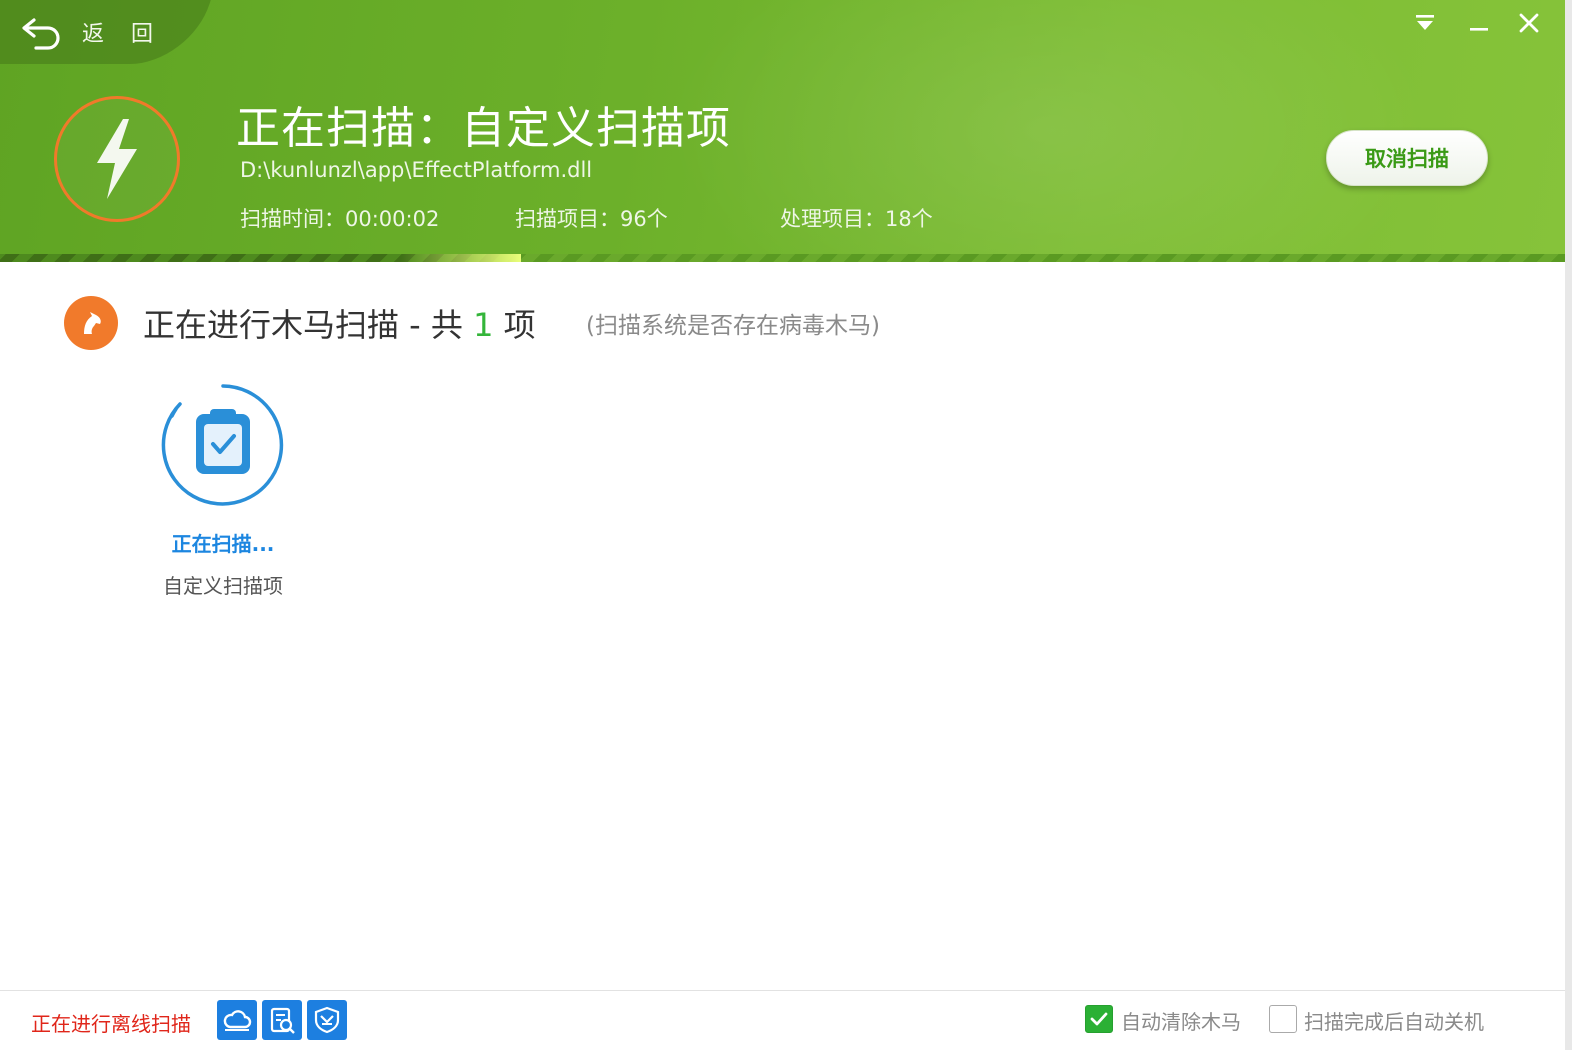 This screenshot has height=1050, width=1572. What do you see at coordinates (1181, 1020) in the screenshot?
I see `auto-clean-label: 自动清除木马` at bounding box center [1181, 1020].